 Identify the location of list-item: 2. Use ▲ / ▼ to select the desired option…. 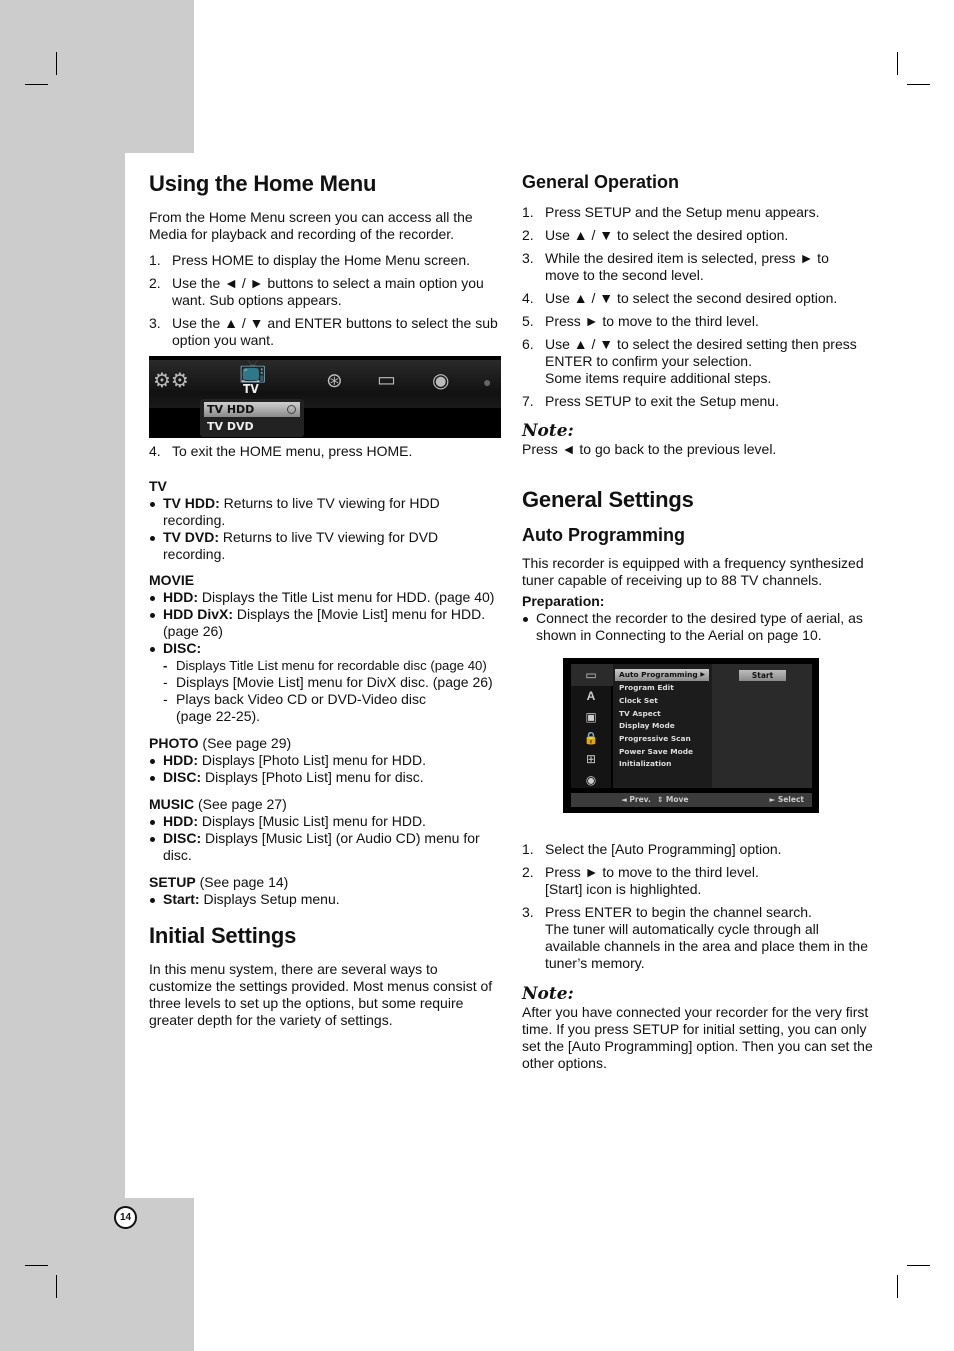
(655, 235).